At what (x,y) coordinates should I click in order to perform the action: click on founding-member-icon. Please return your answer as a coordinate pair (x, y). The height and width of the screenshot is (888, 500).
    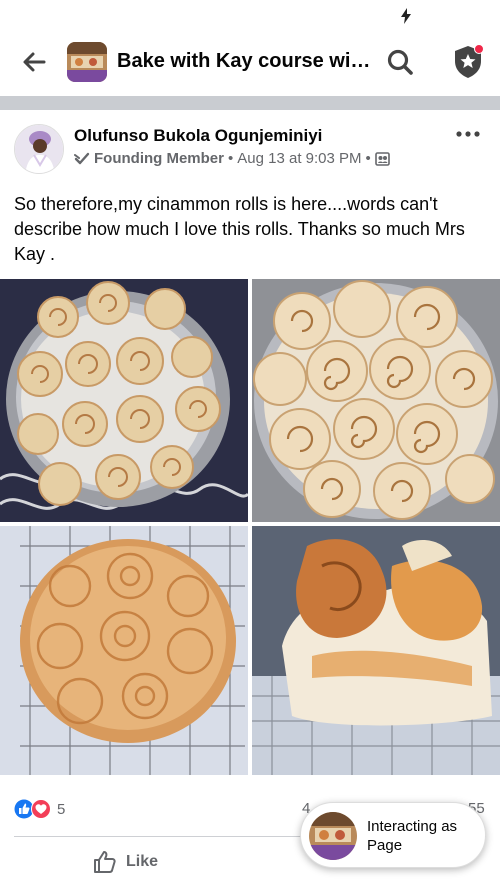
    Looking at the image, I should click on (82, 158).